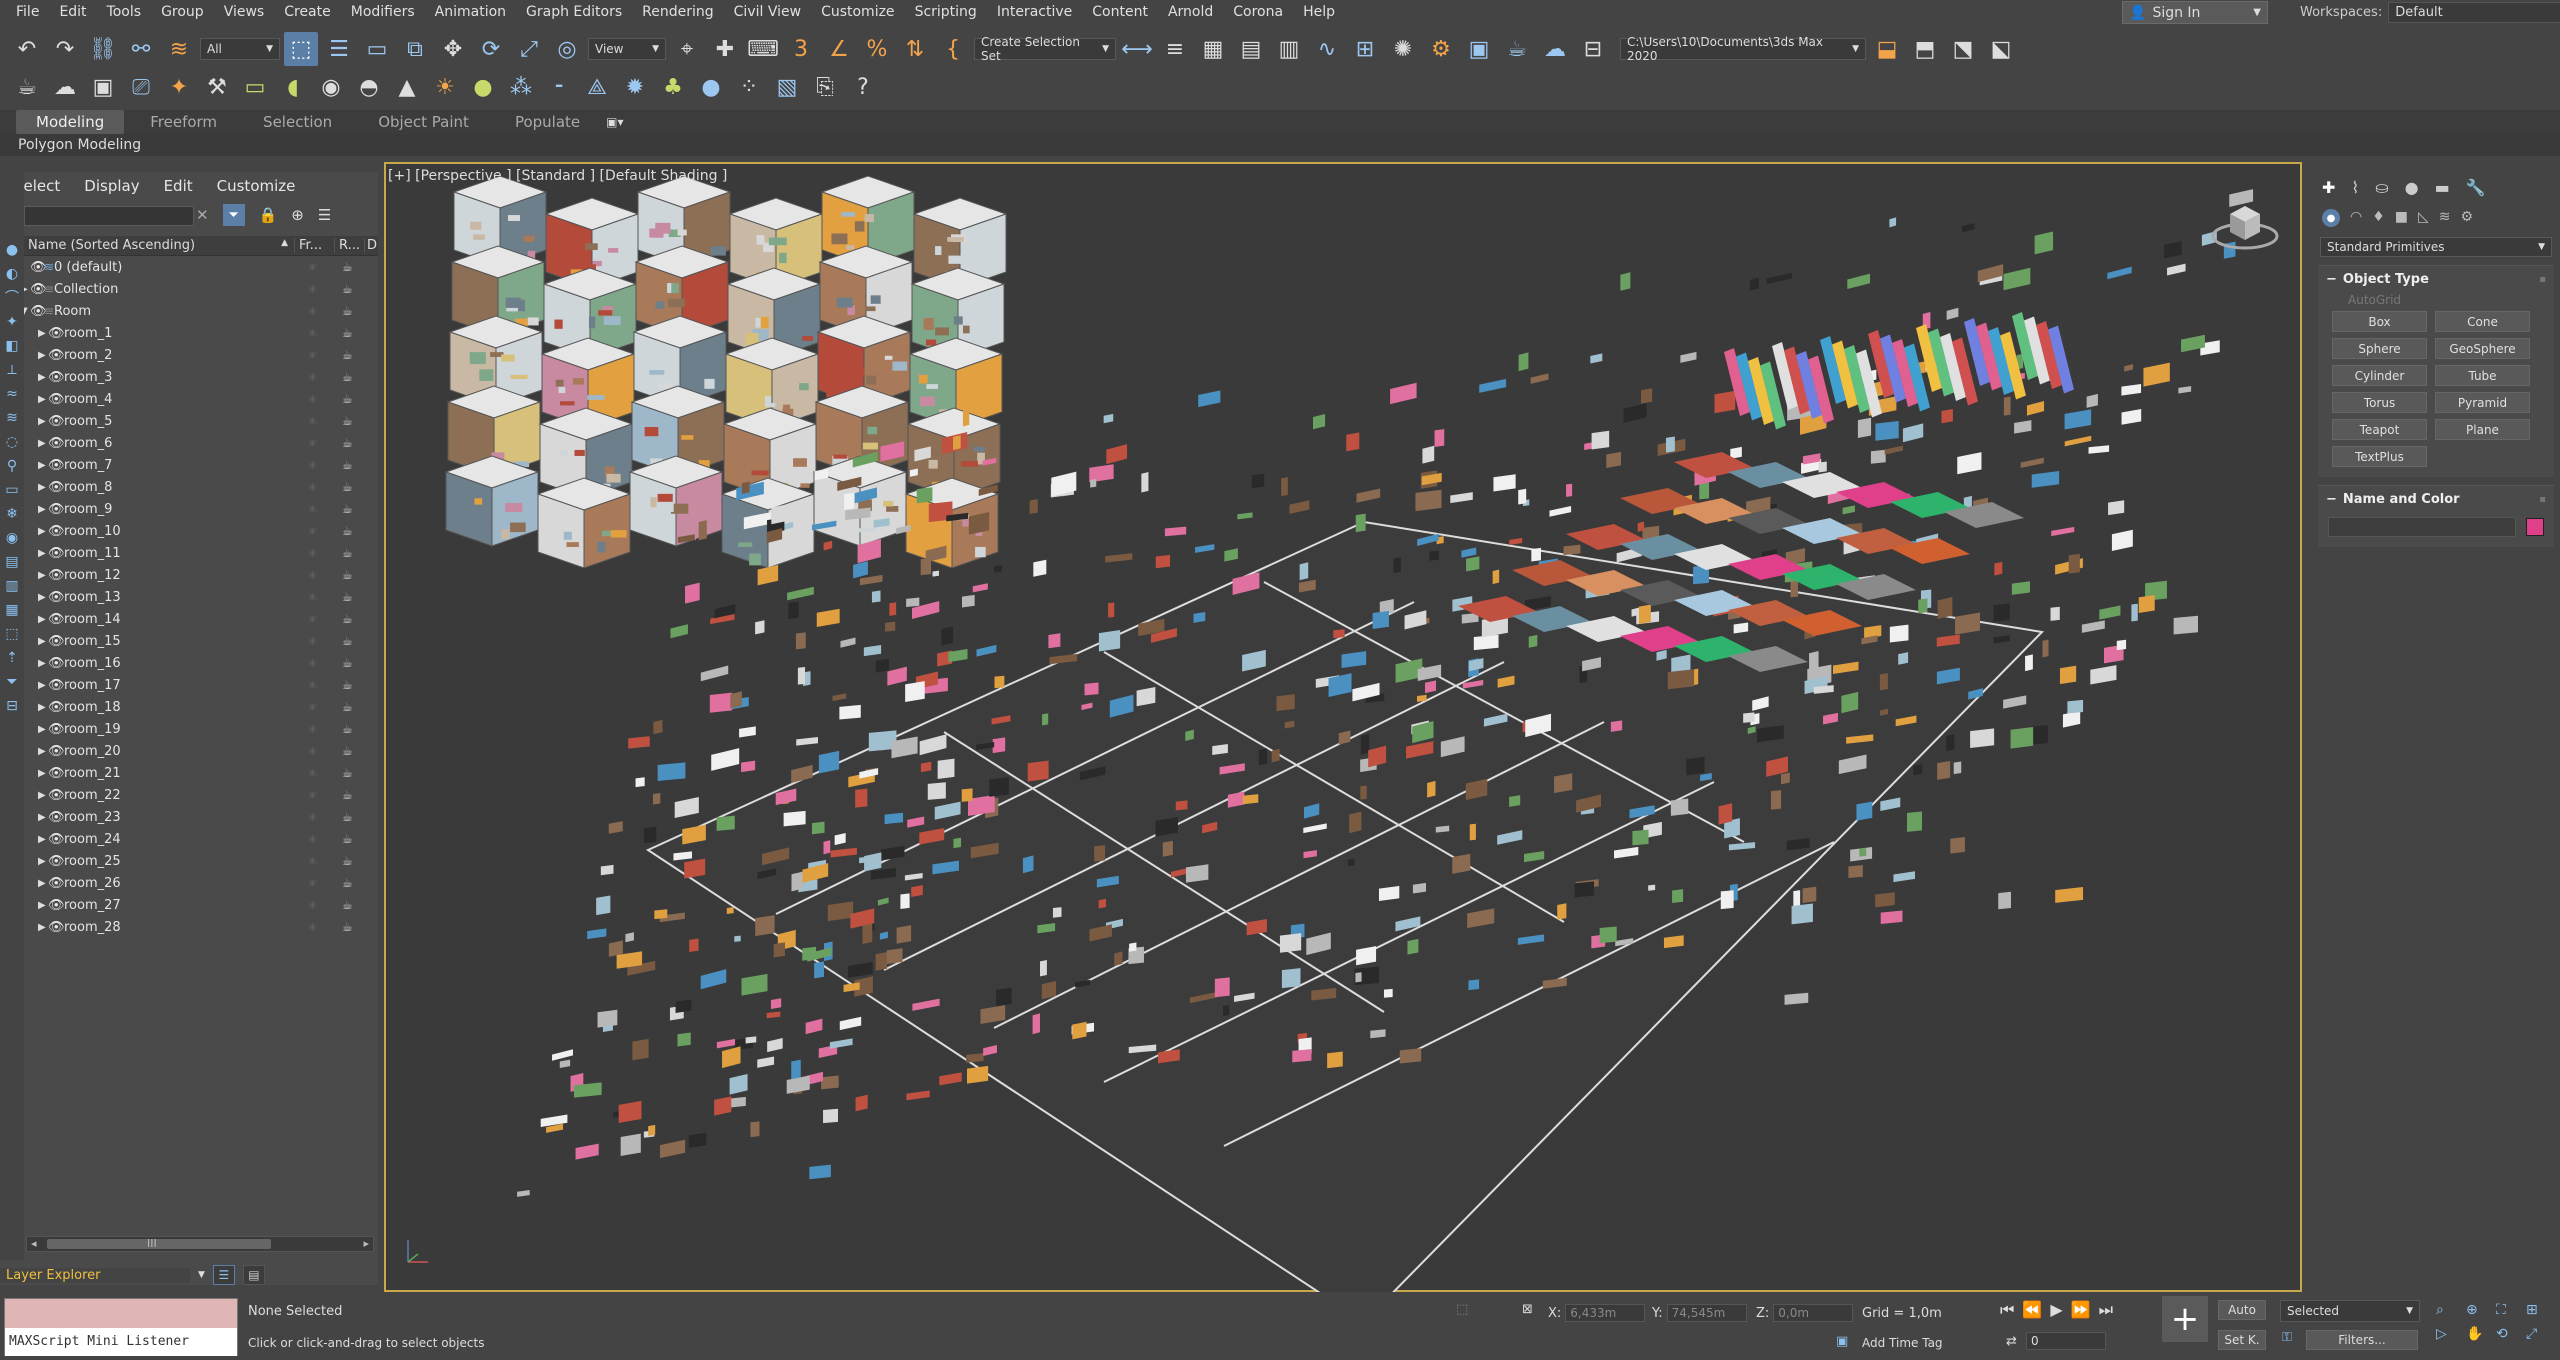 The image size is (2560, 1360). I want to click on menu-item-create: Create, so click(307, 12).